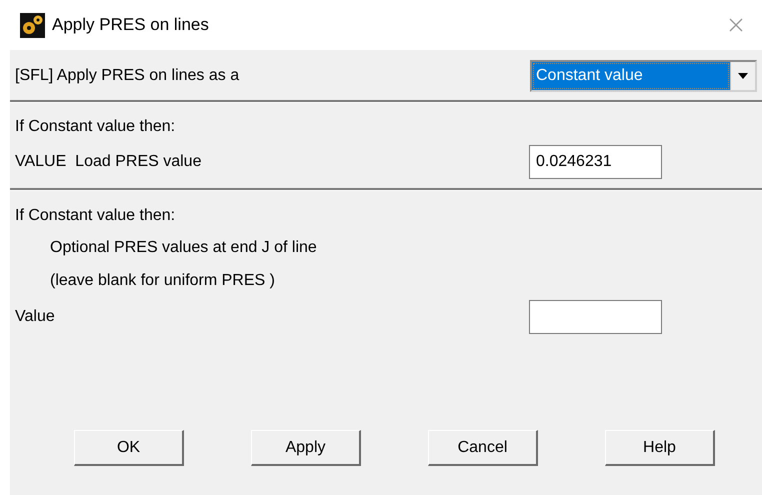 This screenshot has height=495, width=762. Describe the element at coordinates (743, 76) in the screenshot. I see `dropdown-arrow-icon` at that location.